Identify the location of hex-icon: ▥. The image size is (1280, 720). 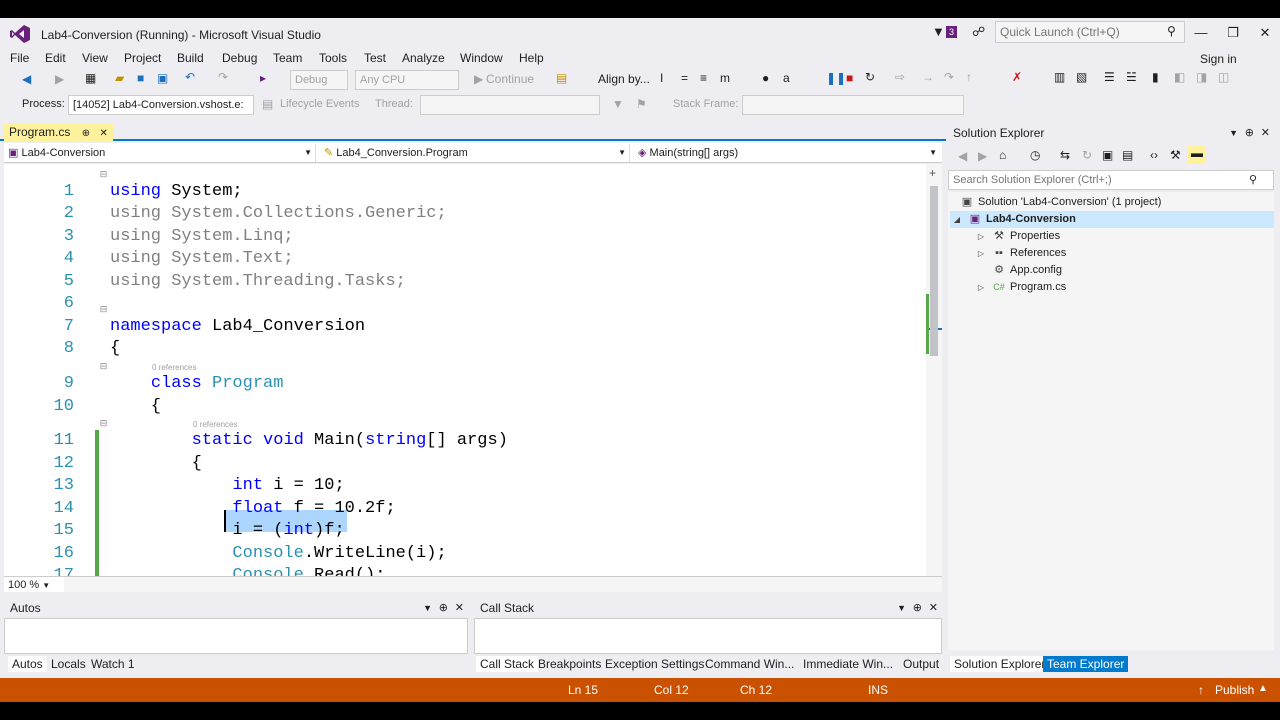
(1059, 77).